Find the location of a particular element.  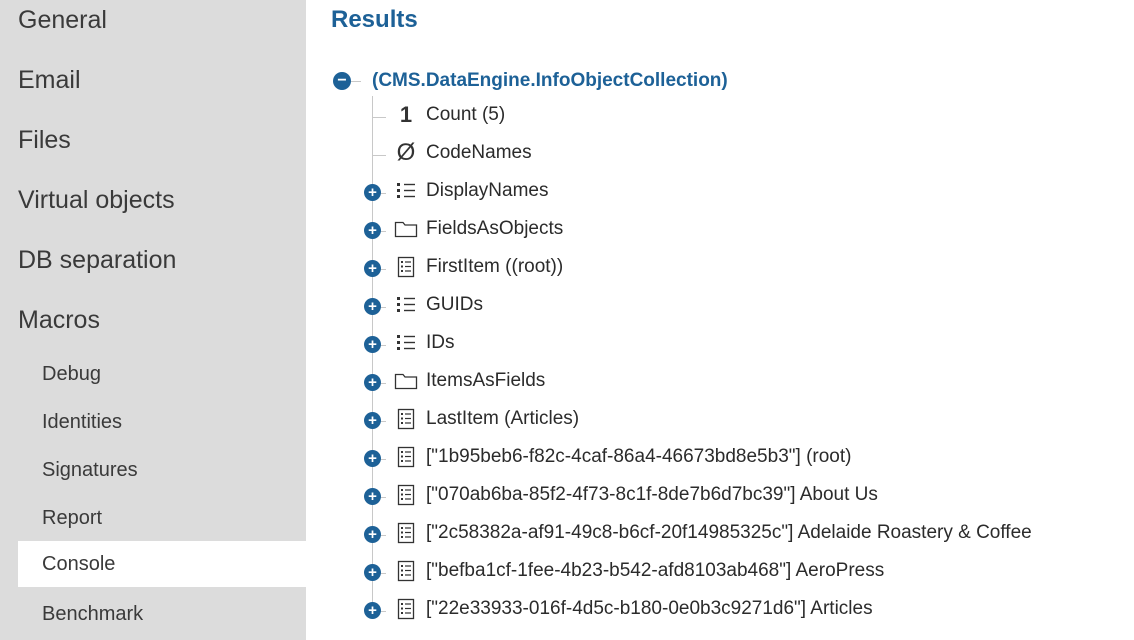

sidebar-item-db-separation: DB separation is located at coordinates (97, 260).